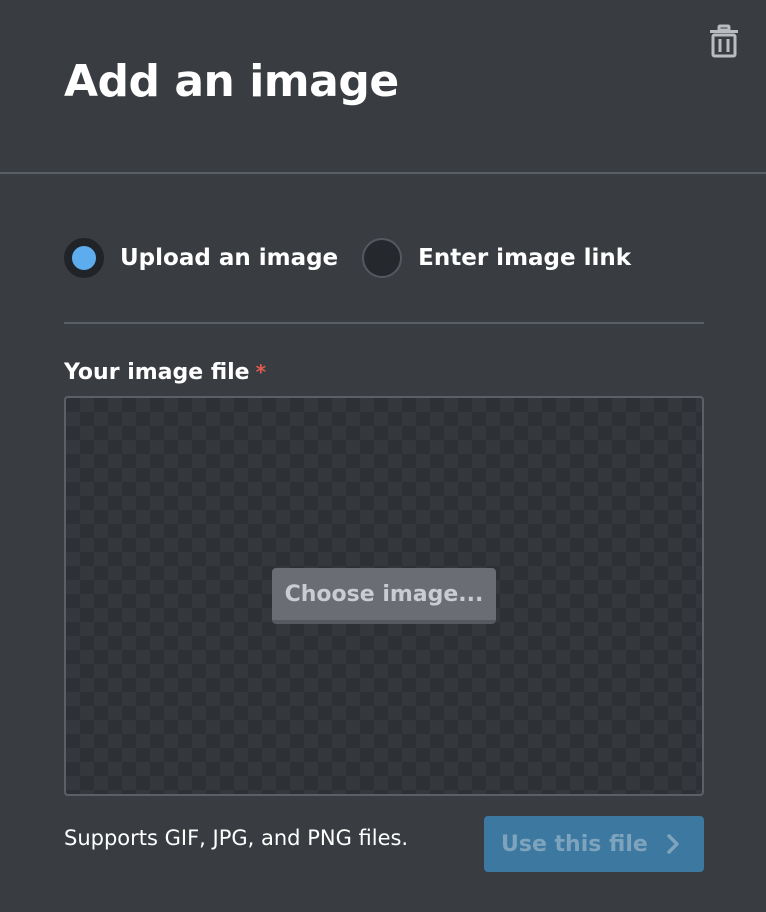 The width and height of the screenshot is (766, 912). What do you see at coordinates (524, 258) in the screenshot?
I see `enter-image-link-label: Enter image link` at bounding box center [524, 258].